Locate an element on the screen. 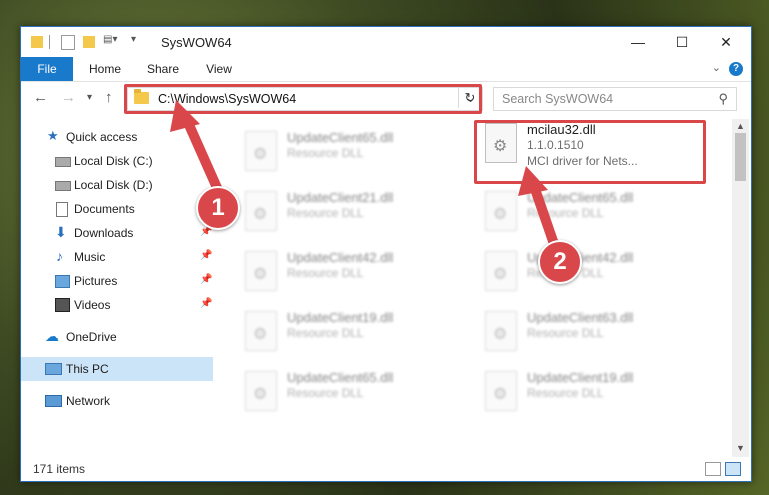 The width and height of the screenshot is (769, 495). vertical-scrollbar: ▲ ▼ is located at coordinates (740, 288).